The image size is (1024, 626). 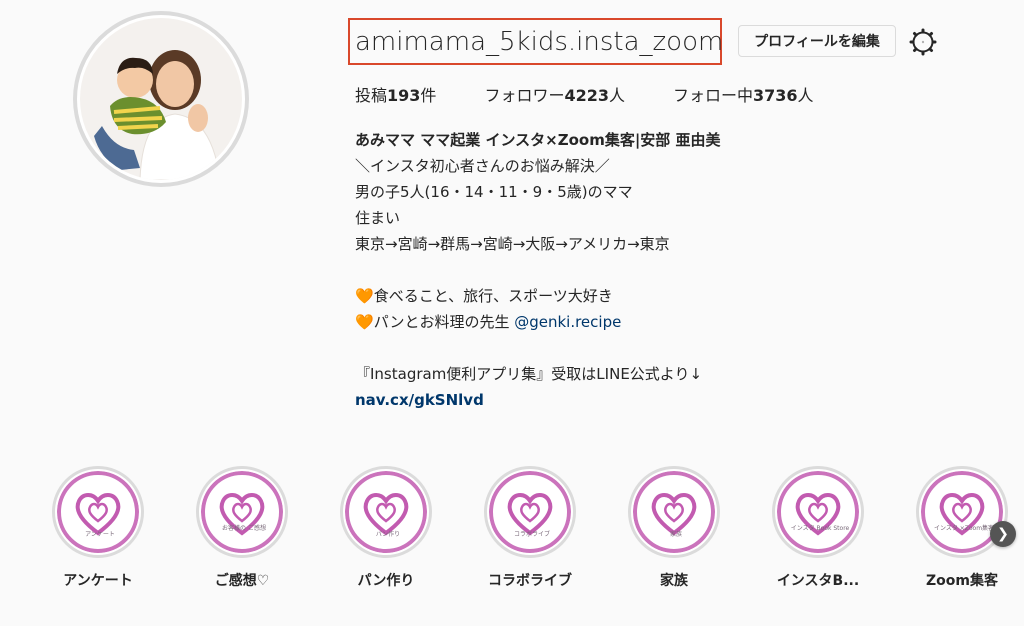 I want to click on bio-line: 🧡食べること、旅行、スポーツ大好き, so click(x=484, y=296).